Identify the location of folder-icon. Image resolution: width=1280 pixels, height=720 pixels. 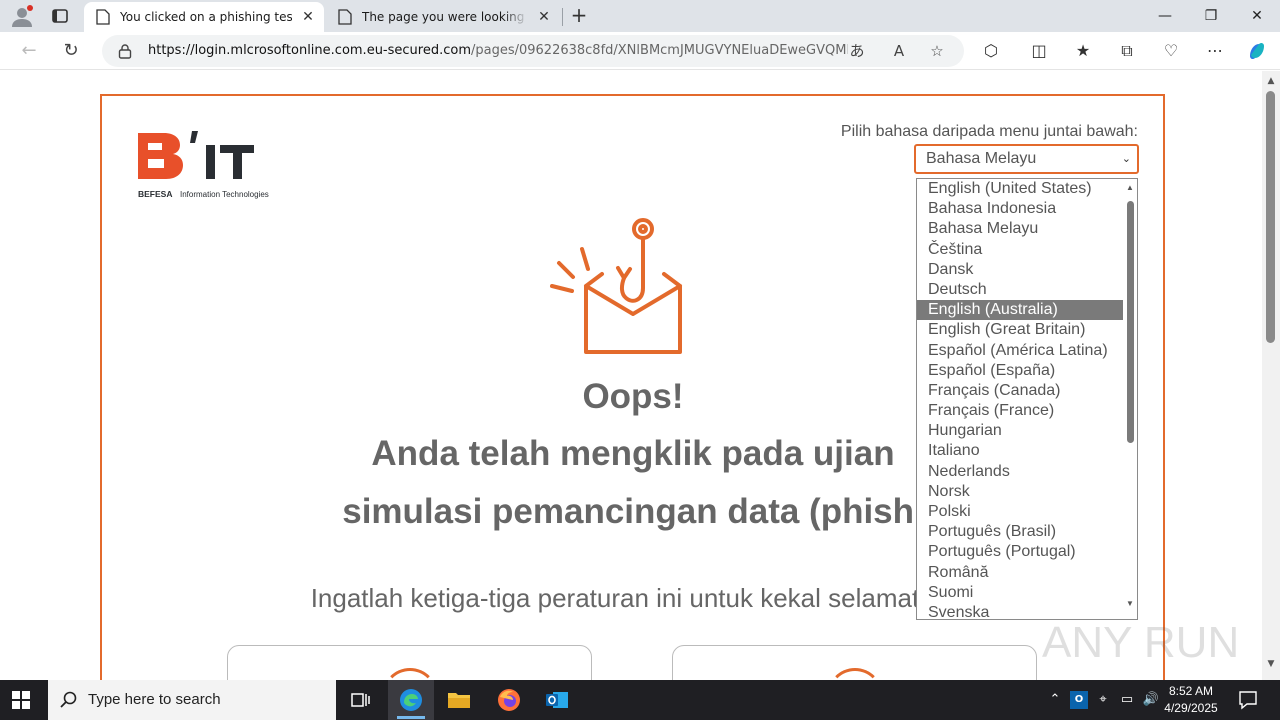
(459, 700).